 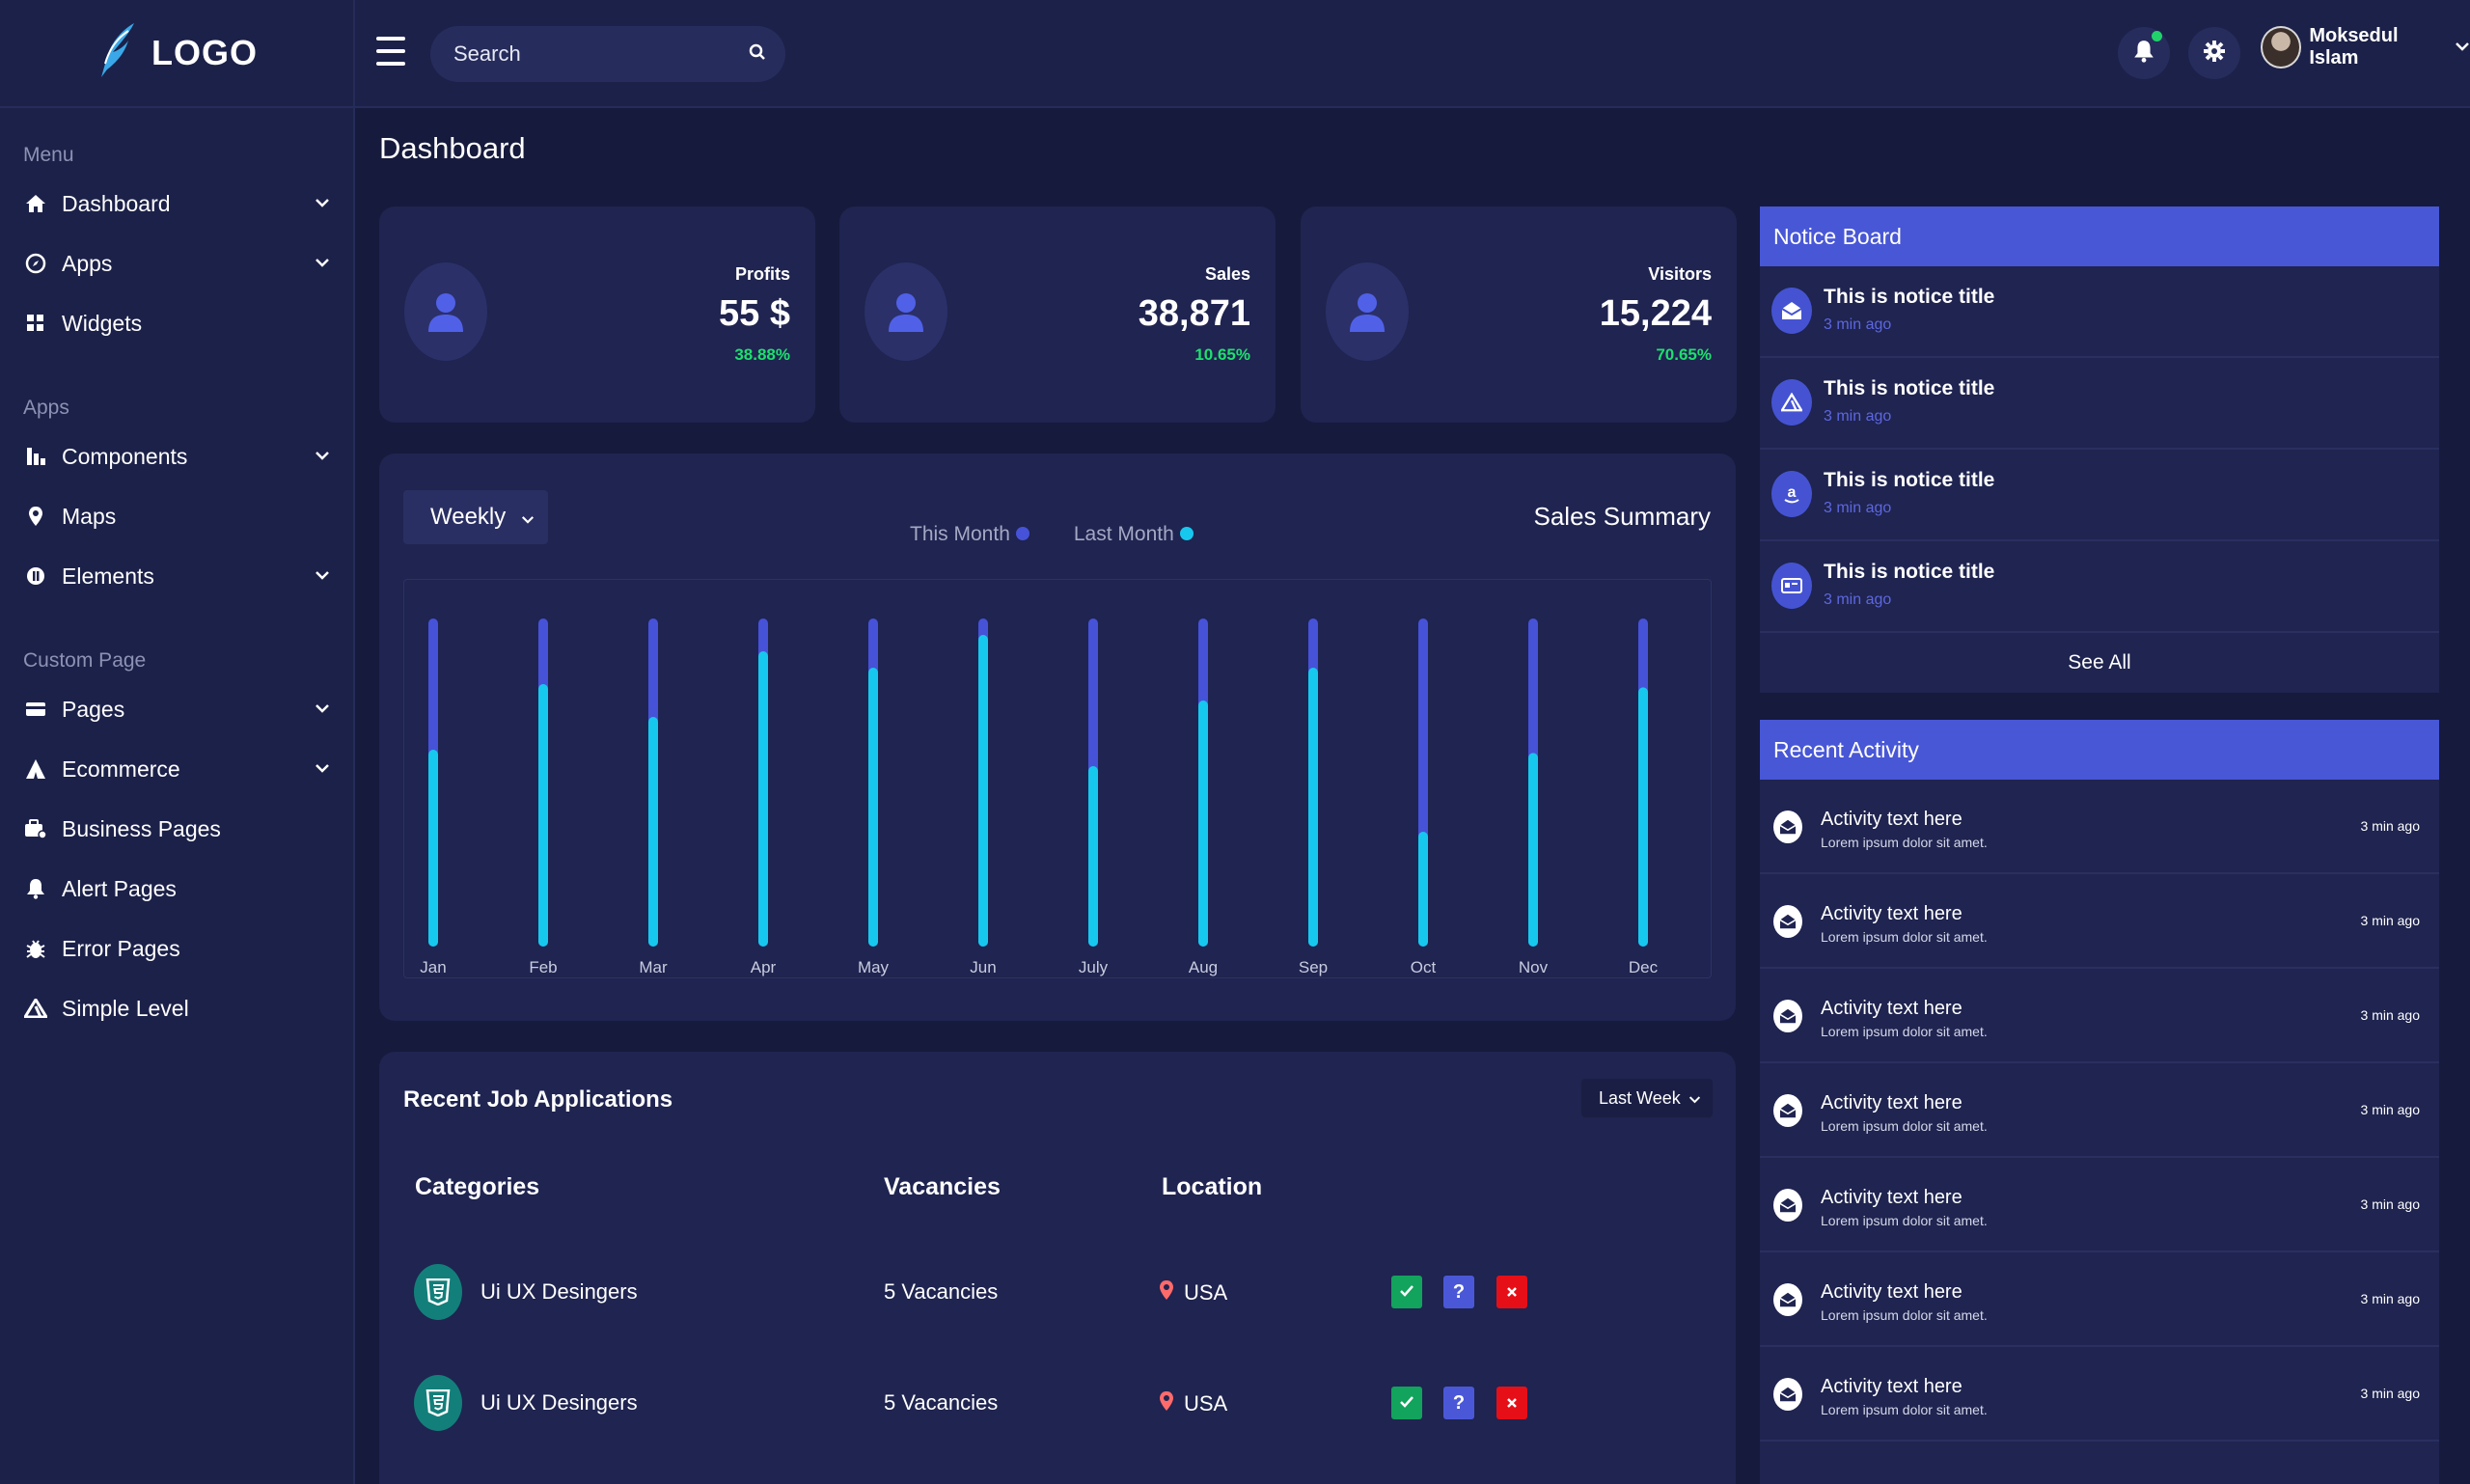 I want to click on sidebar-item-pages: Pages, so click(x=176, y=709).